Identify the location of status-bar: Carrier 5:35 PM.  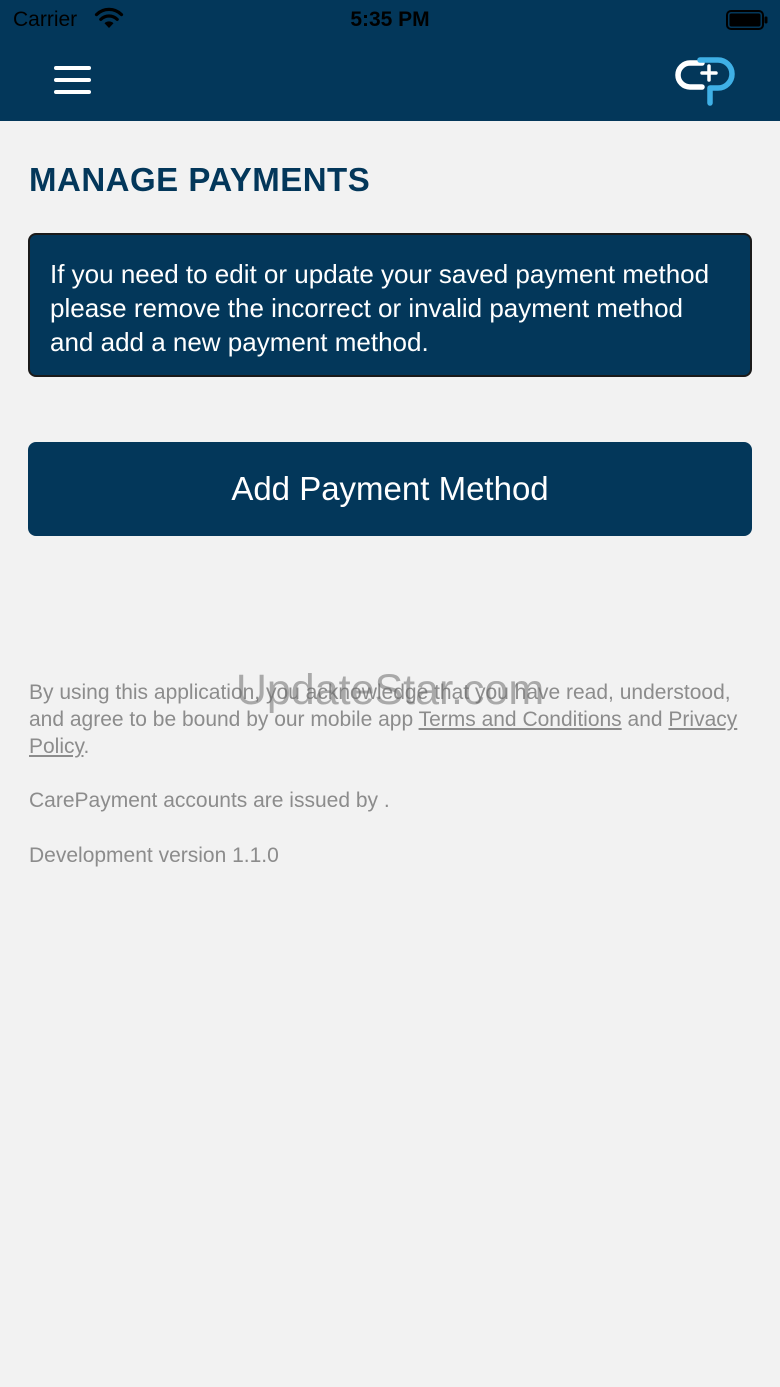
(390, 20).